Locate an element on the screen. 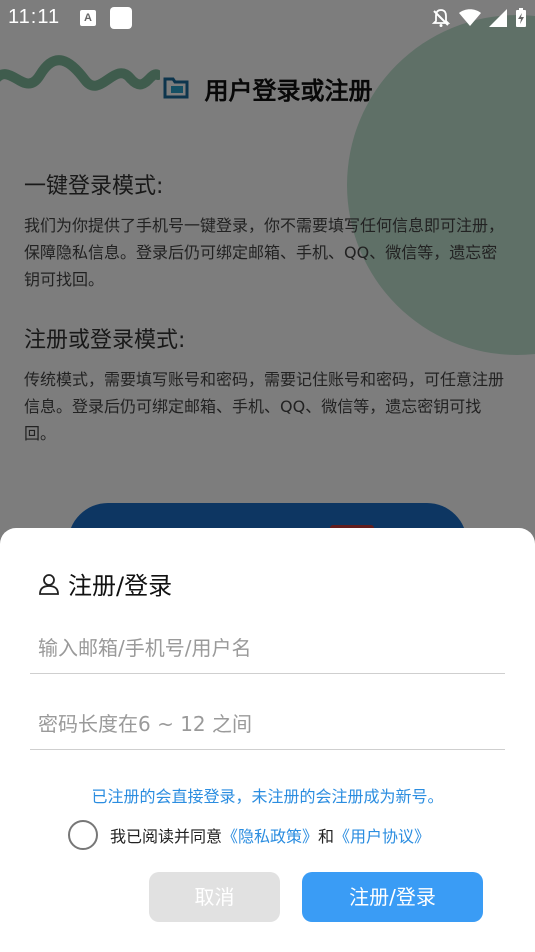 The height and width of the screenshot is (952, 535). keyboard-indicator-icon: A is located at coordinates (88, 18).